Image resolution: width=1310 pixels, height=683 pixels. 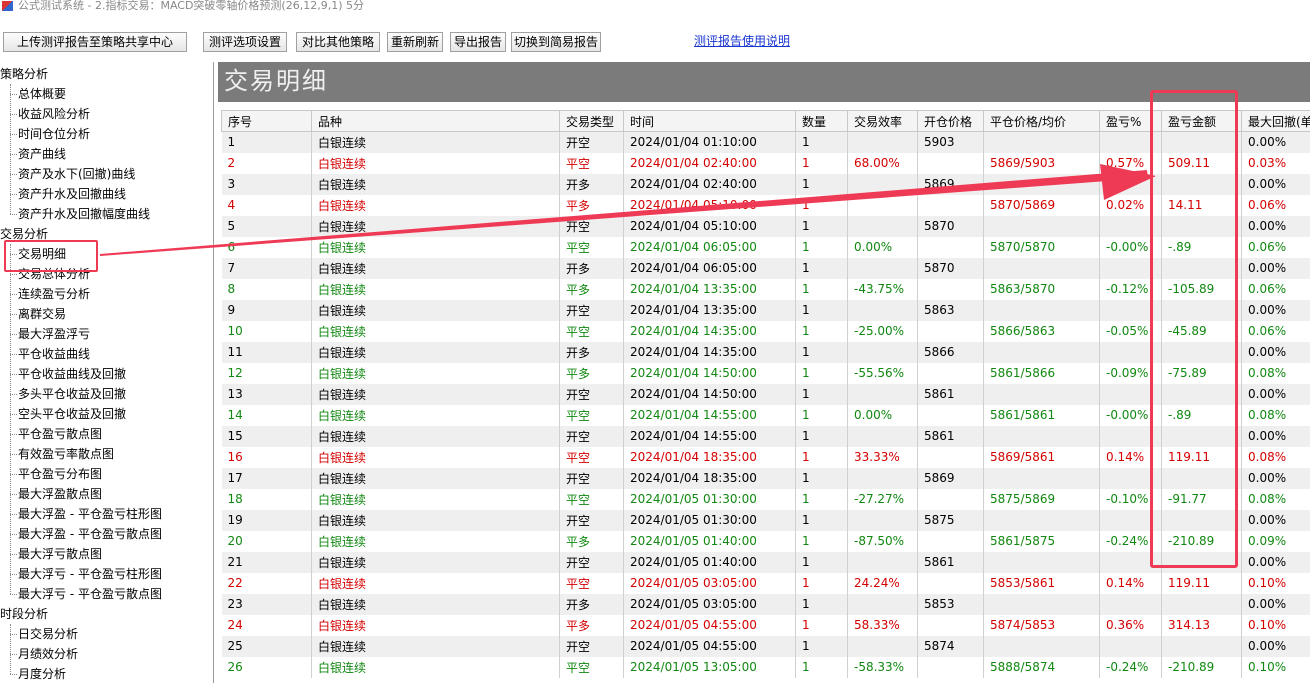 I want to click on sidebar-item: 平仓盈亏散点图, so click(x=55, y=434).